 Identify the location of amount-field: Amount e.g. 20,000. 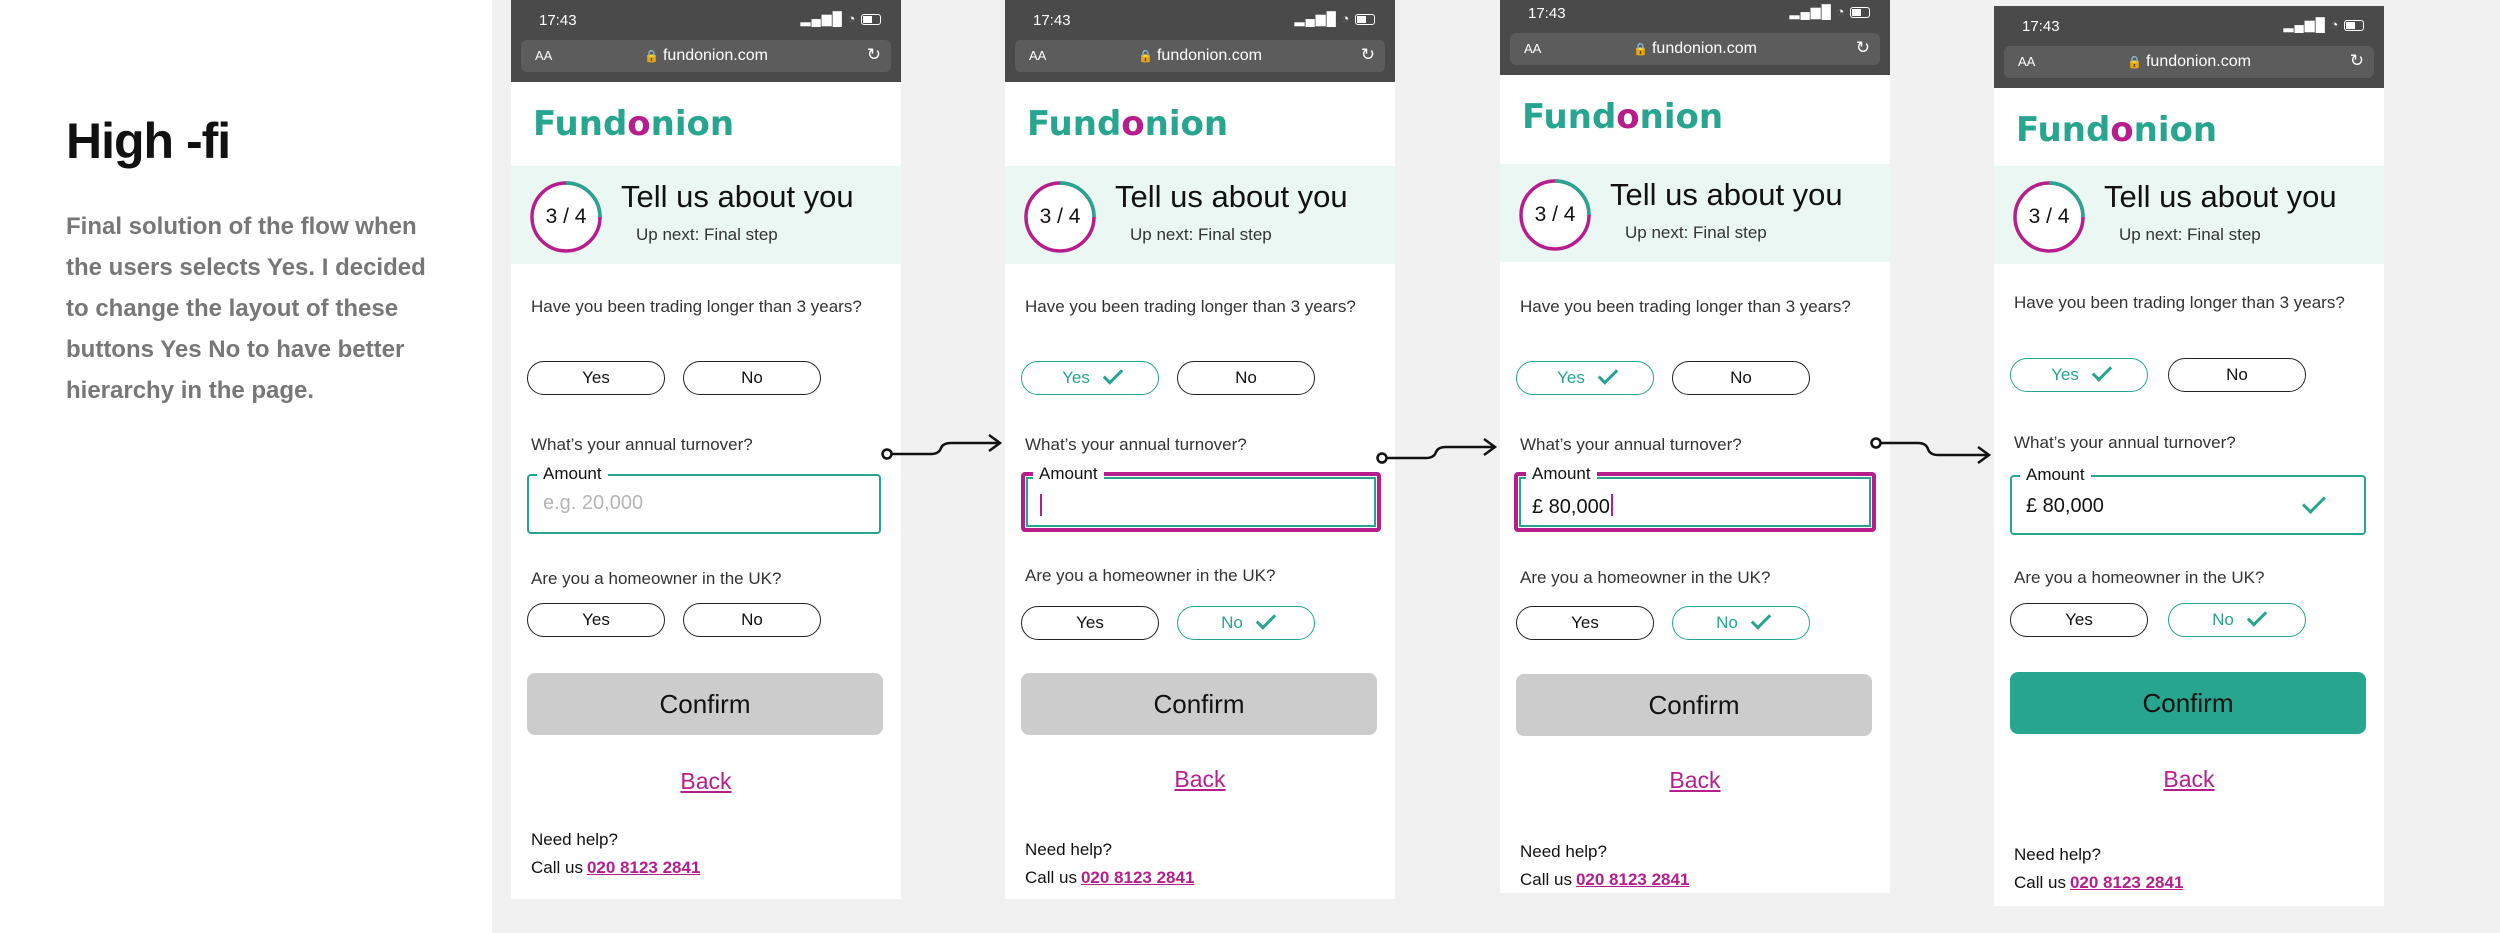
(704, 499).